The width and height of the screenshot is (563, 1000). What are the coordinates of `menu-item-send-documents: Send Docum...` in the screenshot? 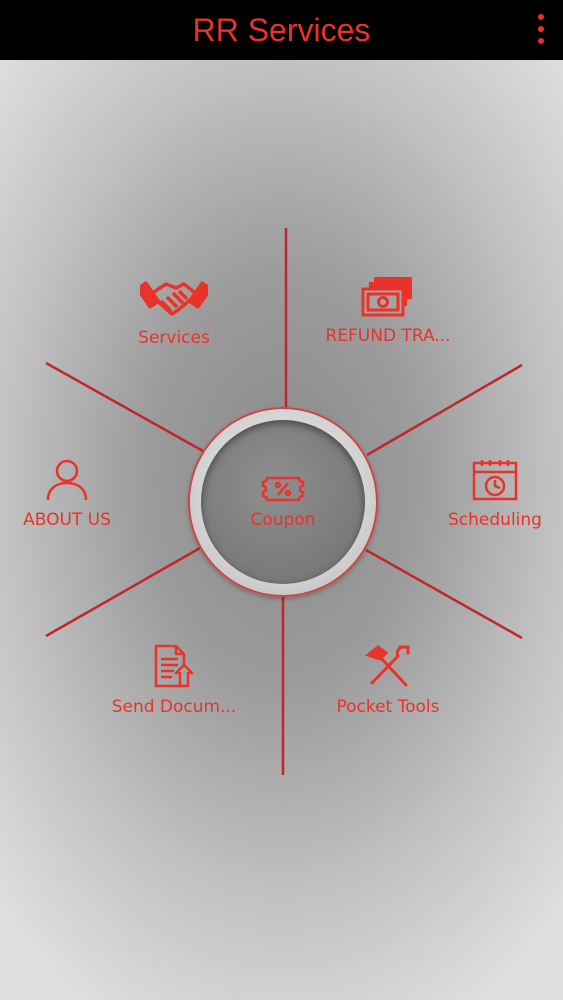 It's located at (174, 680).